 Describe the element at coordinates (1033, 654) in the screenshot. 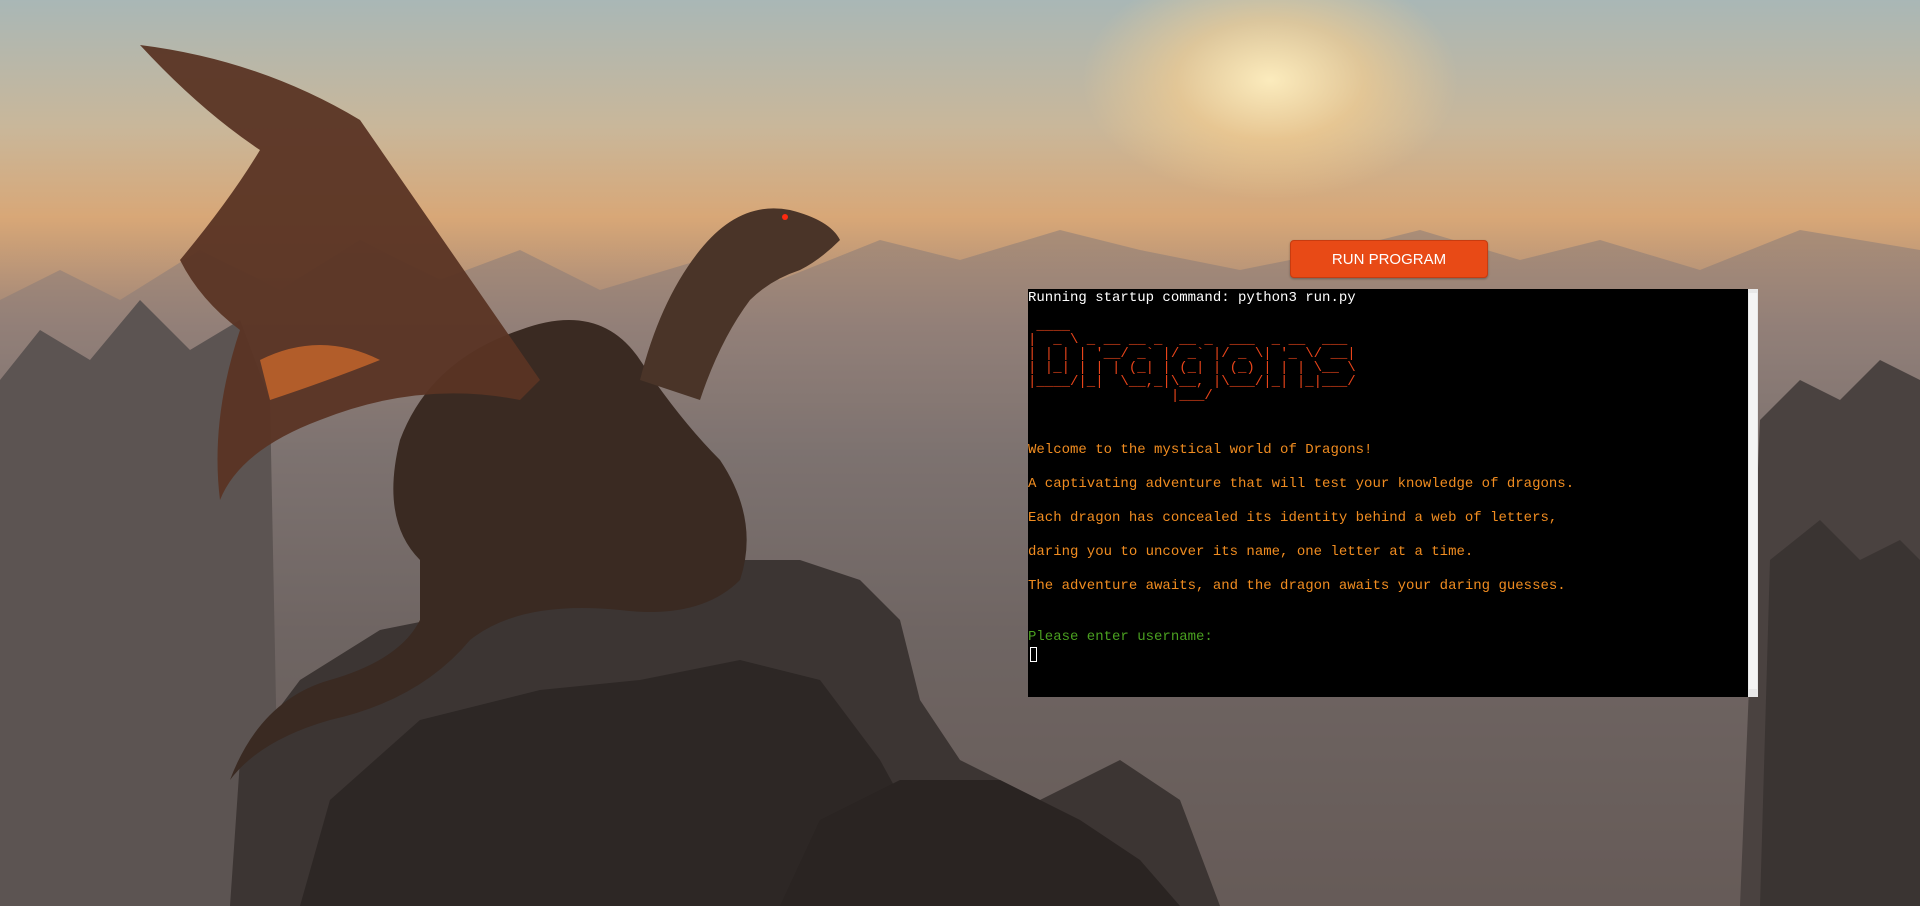

I see `text-cursor` at that location.